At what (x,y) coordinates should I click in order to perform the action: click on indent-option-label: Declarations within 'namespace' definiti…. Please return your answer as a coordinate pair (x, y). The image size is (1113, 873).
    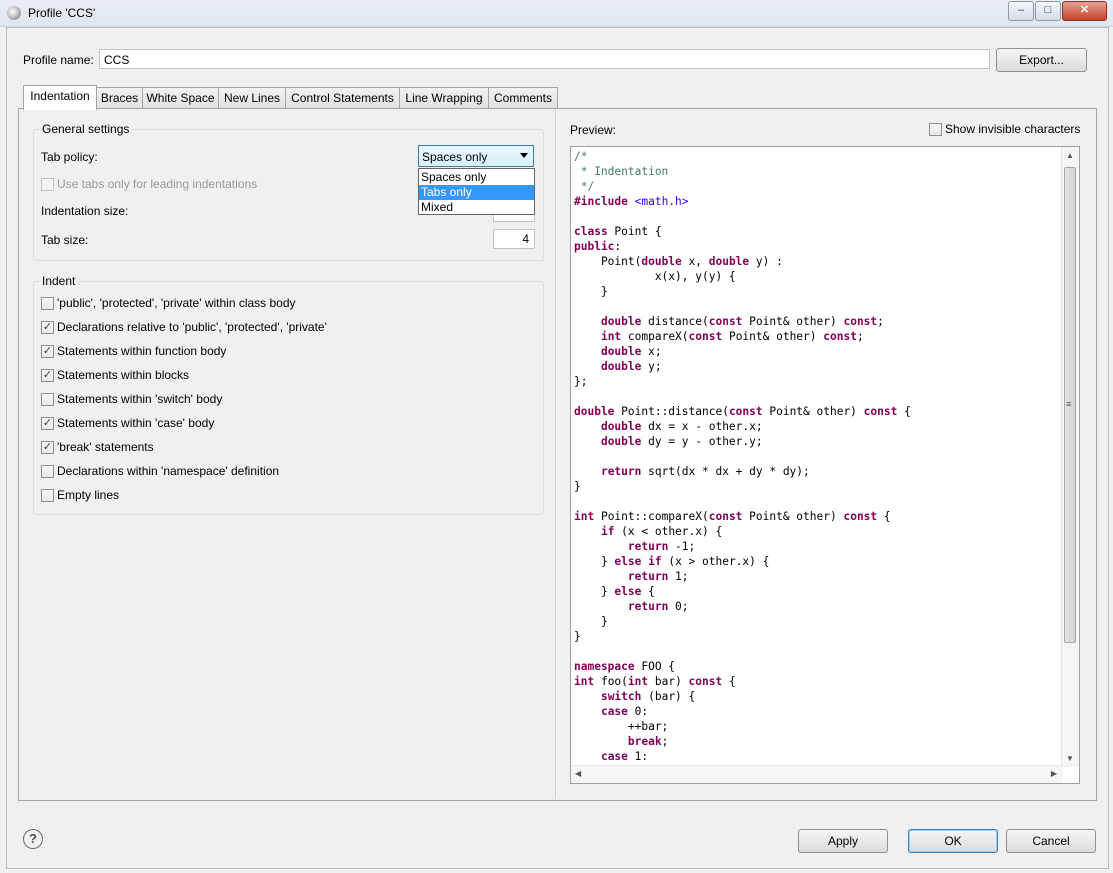
    Looking at the image, I should click on (168, 471).